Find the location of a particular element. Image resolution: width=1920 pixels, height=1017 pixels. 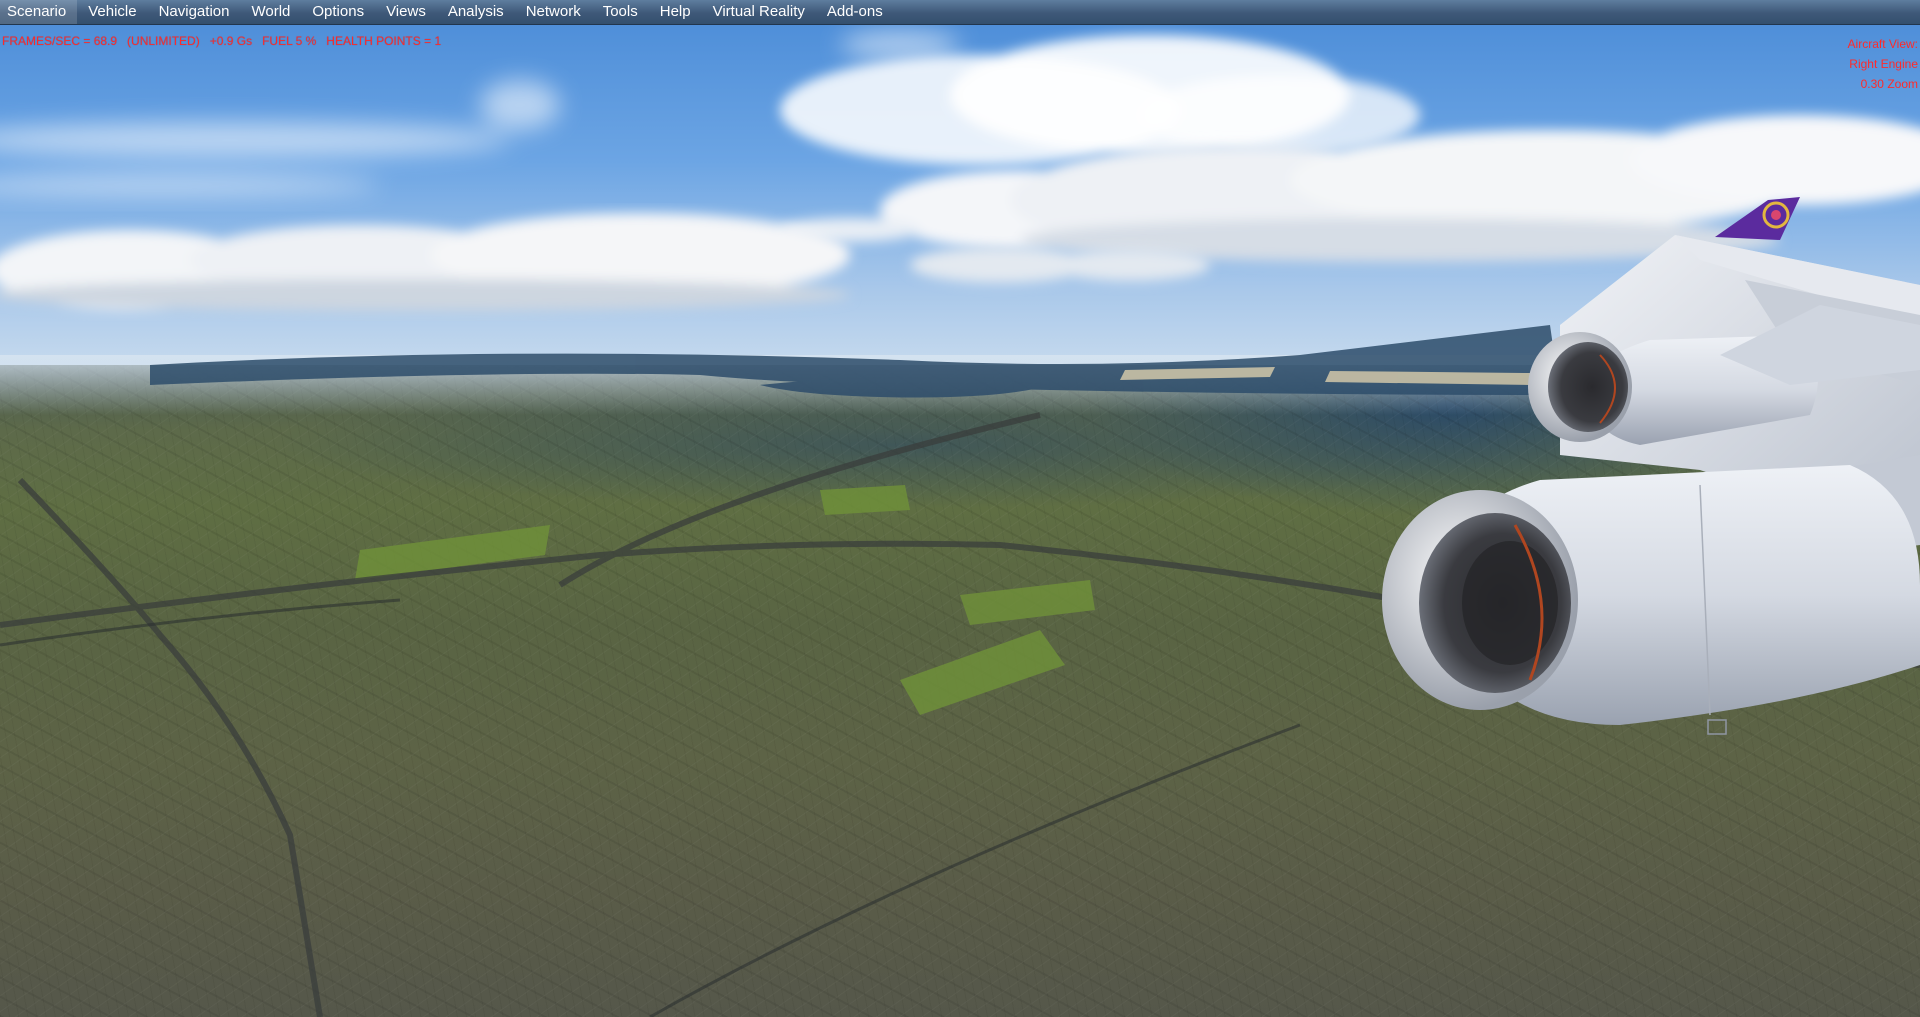

hud-zoom-level: 0.30 Zoom is located at coordinates (1889, 84).